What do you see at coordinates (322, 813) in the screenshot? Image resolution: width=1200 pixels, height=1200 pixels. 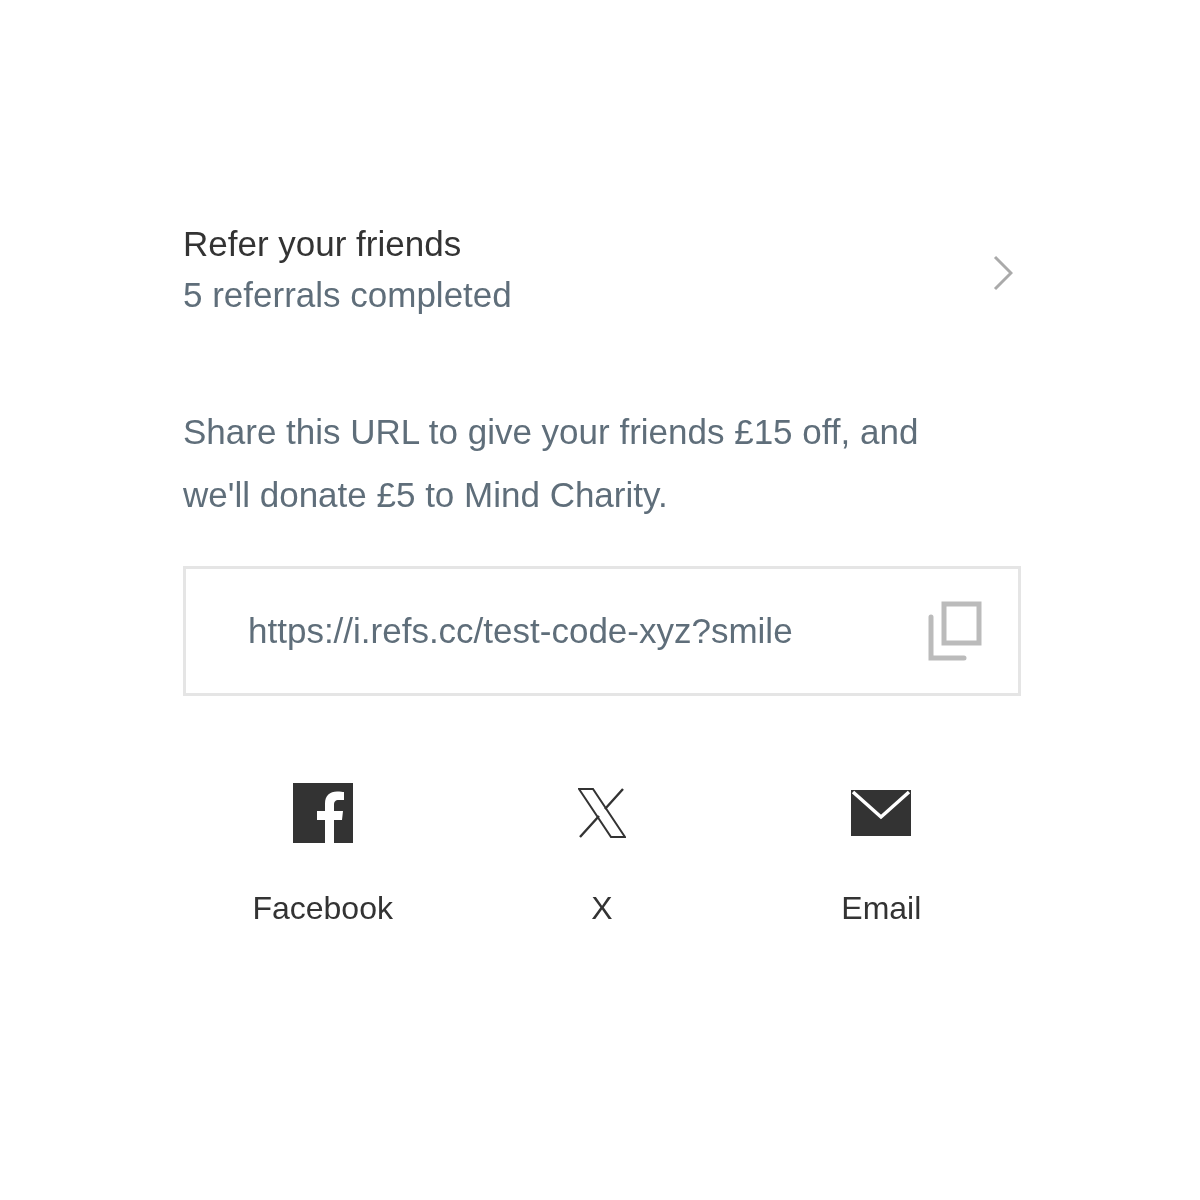 I see `facebook-icon` at bounding box center [322, 813].